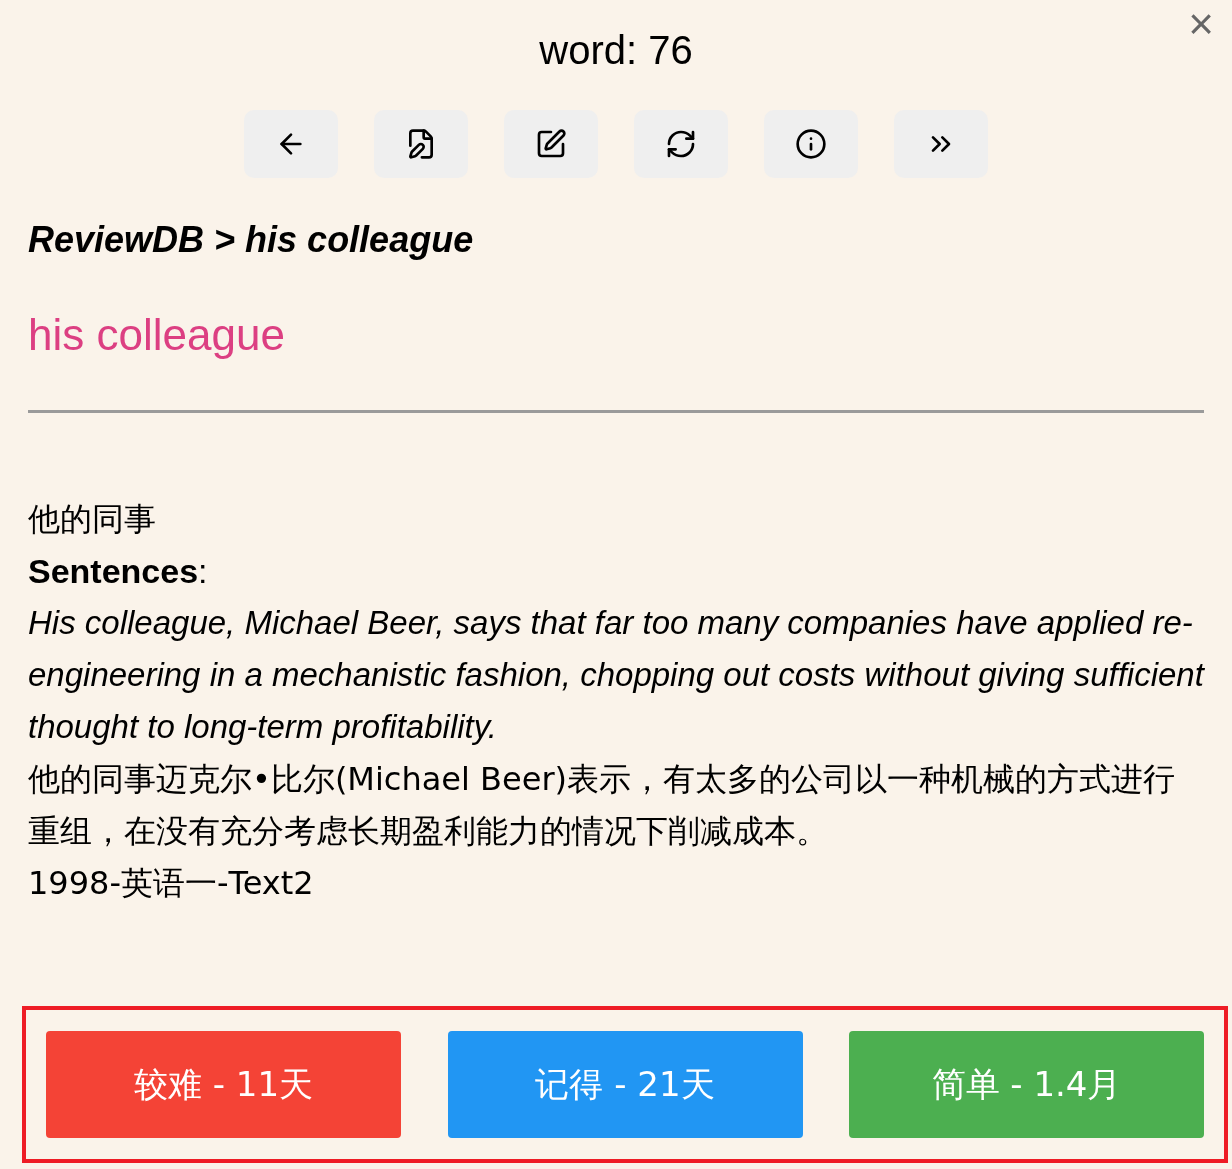  What do you see at coordinates (625, 1084) in the screenshot?
I see `answer-button: 记得 - 21天` at bounding box center [625, 1084].